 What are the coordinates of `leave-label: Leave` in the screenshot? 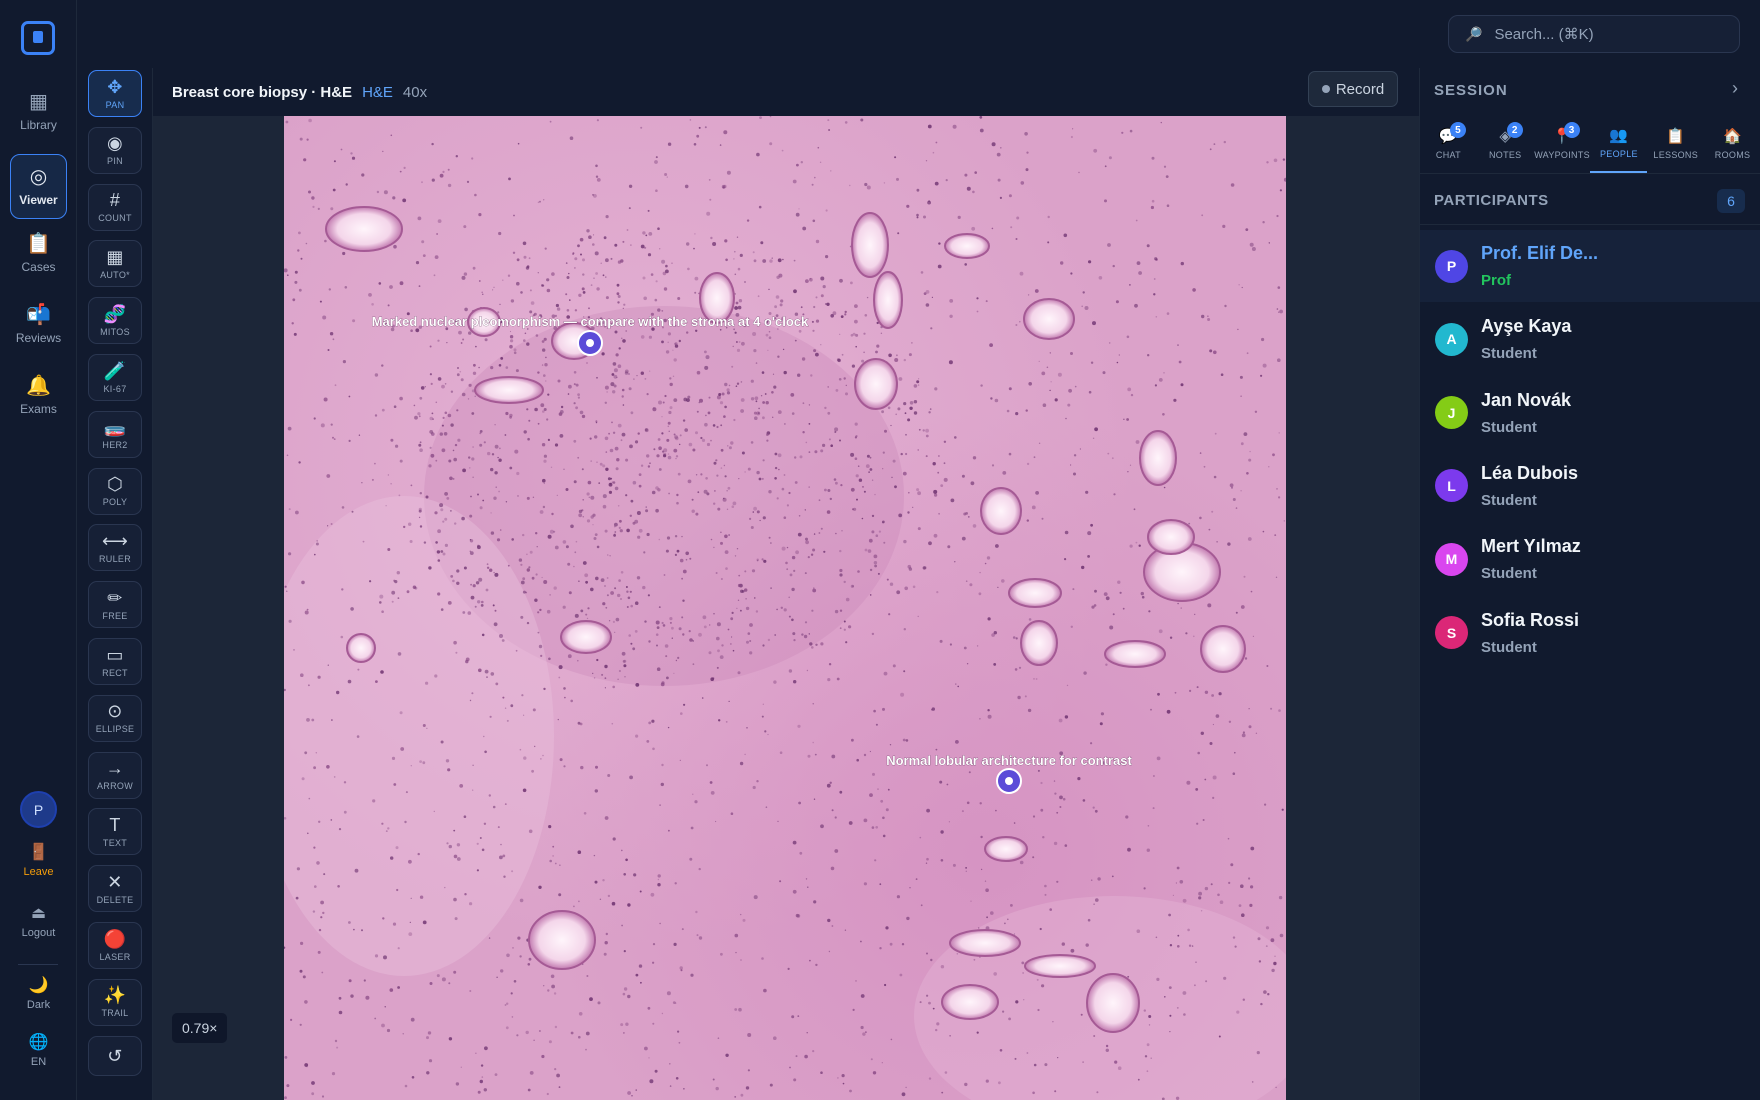 It's located at (38, 872).